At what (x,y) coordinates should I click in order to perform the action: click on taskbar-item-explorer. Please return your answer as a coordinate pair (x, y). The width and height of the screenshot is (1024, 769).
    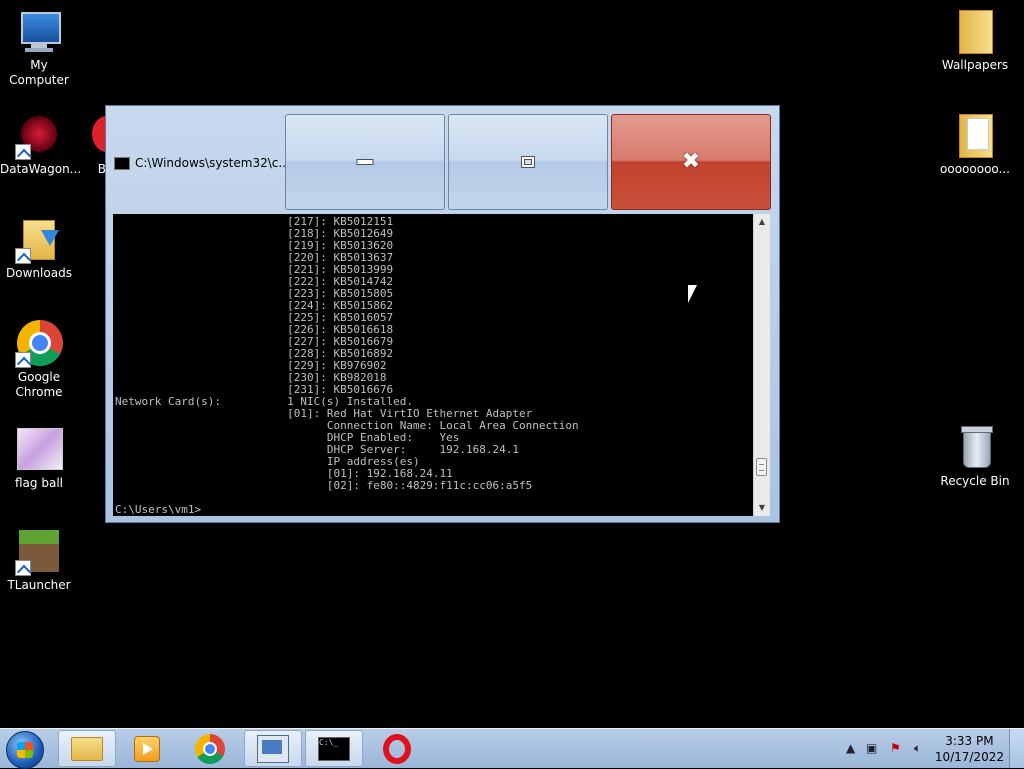
    Looking at the image, I should click on (87, 748).